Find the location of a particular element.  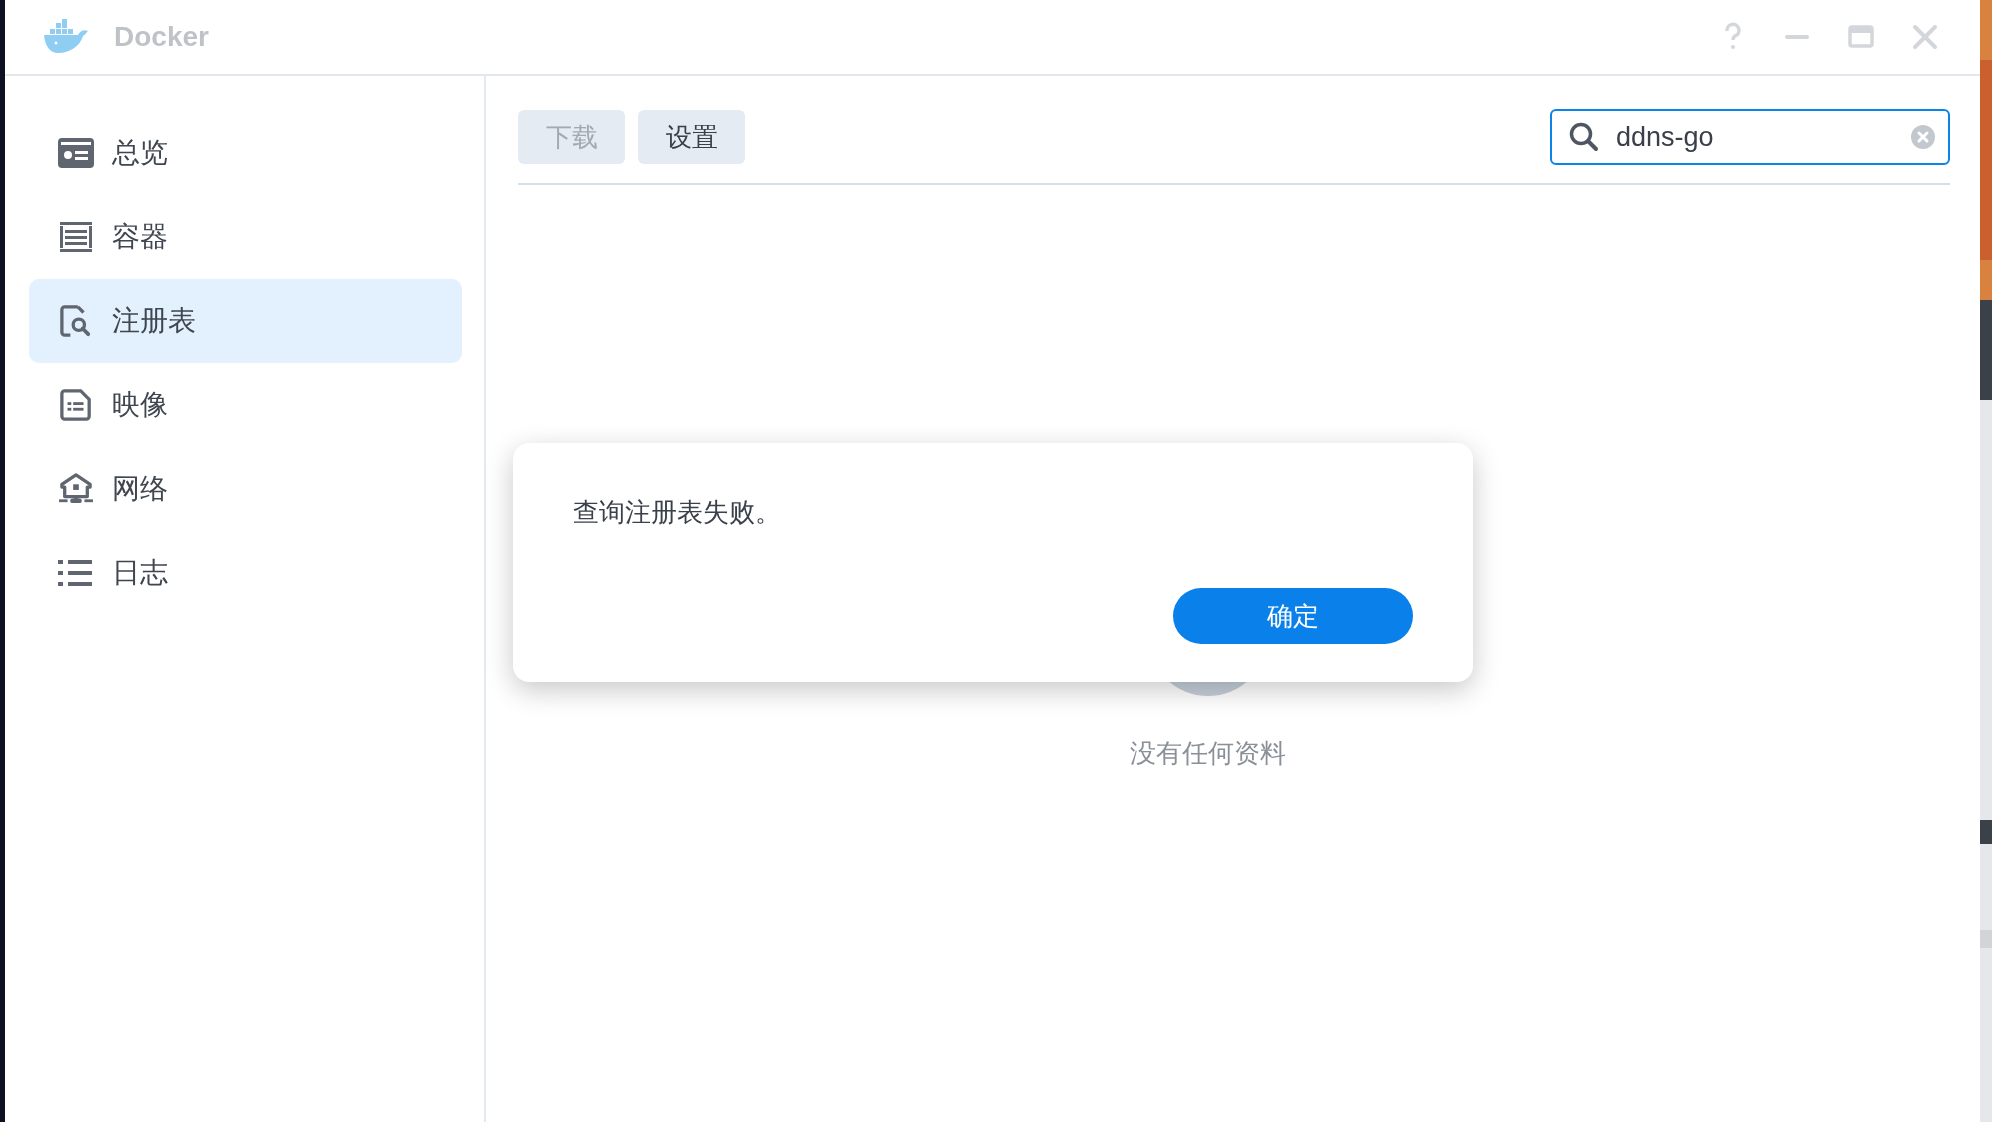

bullet-list-icon is located at coordinates (76, 573).